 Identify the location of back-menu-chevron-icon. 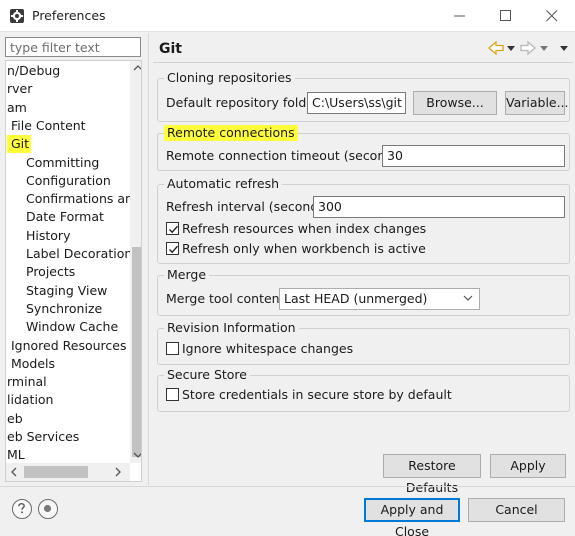
(511, 48).